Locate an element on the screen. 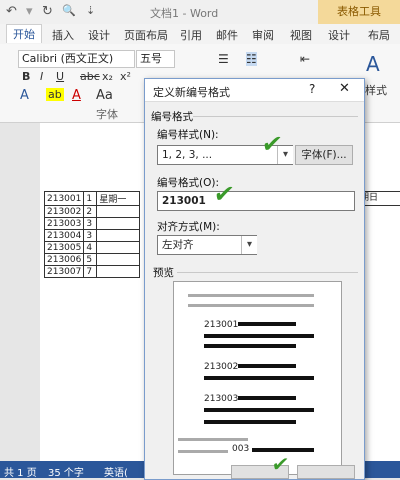 The width and height of the screenshot is (400, 480). table-row: 213004 3 is located at coordinates (92, 235).